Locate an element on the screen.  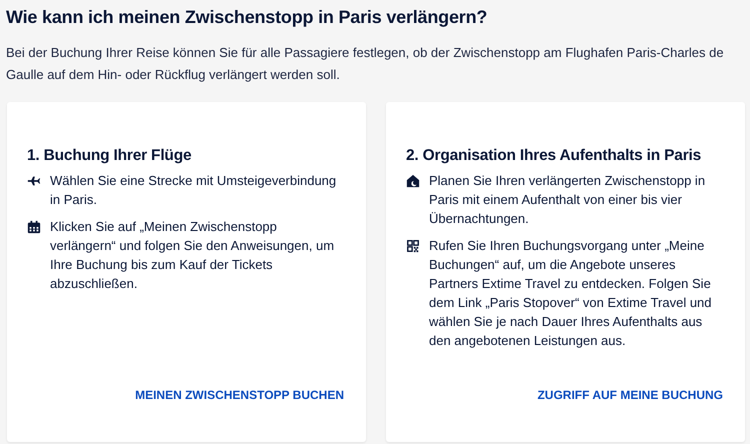
action-link: ZUGRIFF AUF MEINE BUCHUNG is located at coordinates (630, 395).